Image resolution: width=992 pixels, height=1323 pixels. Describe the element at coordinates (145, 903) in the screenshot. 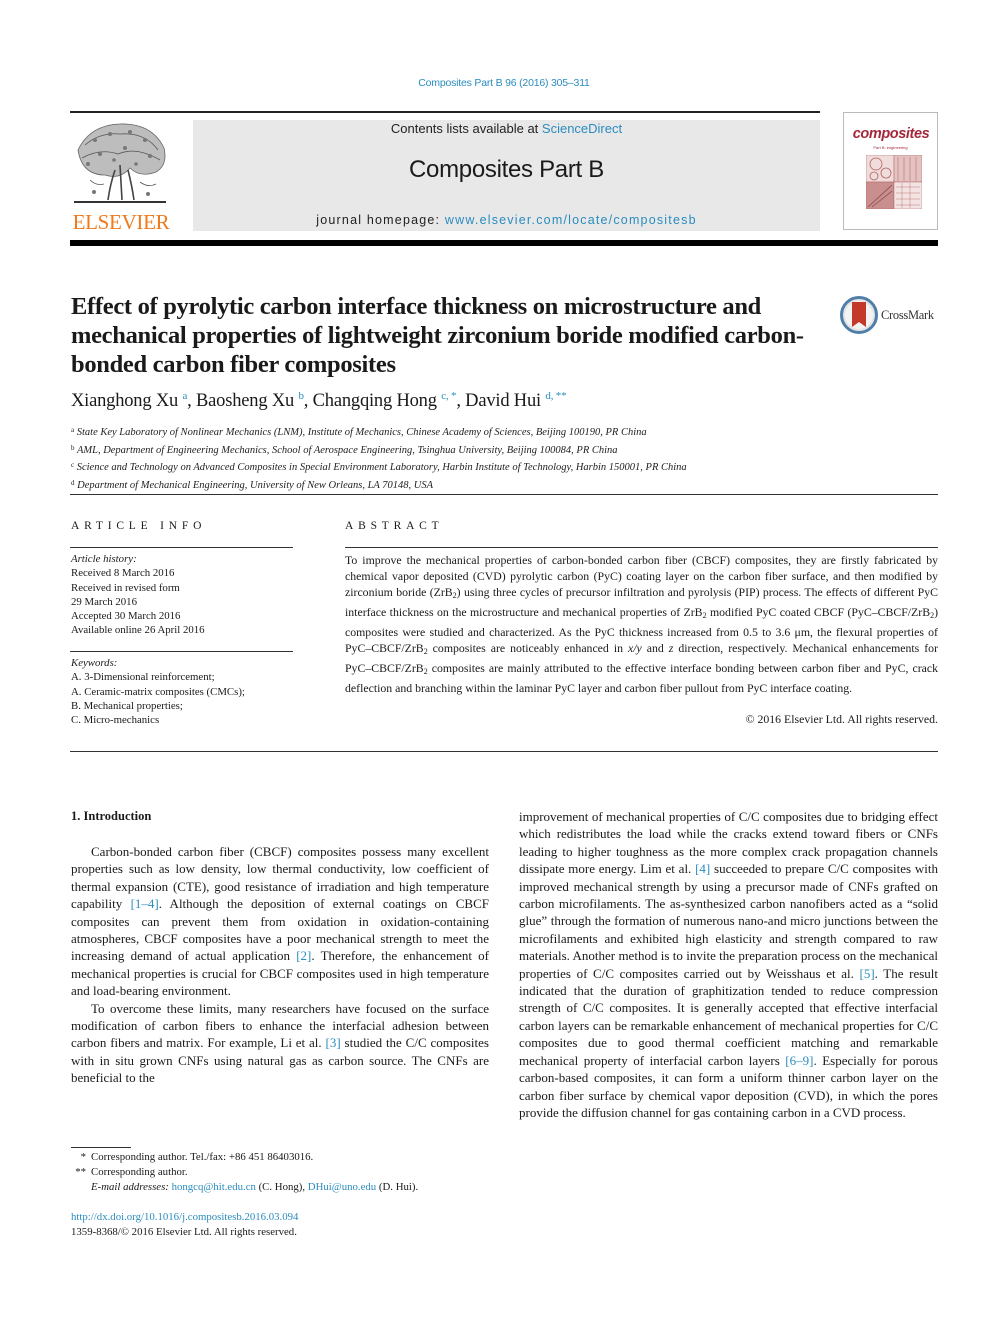

I see `reference-link: [1–4]` at that location.